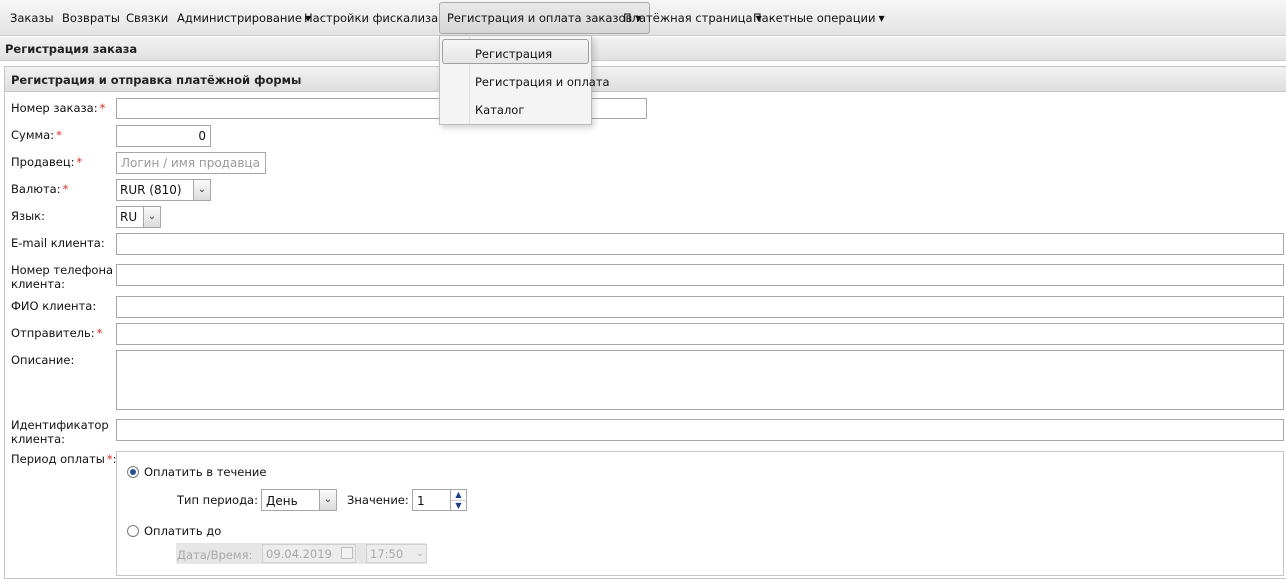  Describe the element at coordinates (540, 18) in the screenshot. I see `nav-order-registration-payment-label: Регистрация и оплата заказов` at that location.